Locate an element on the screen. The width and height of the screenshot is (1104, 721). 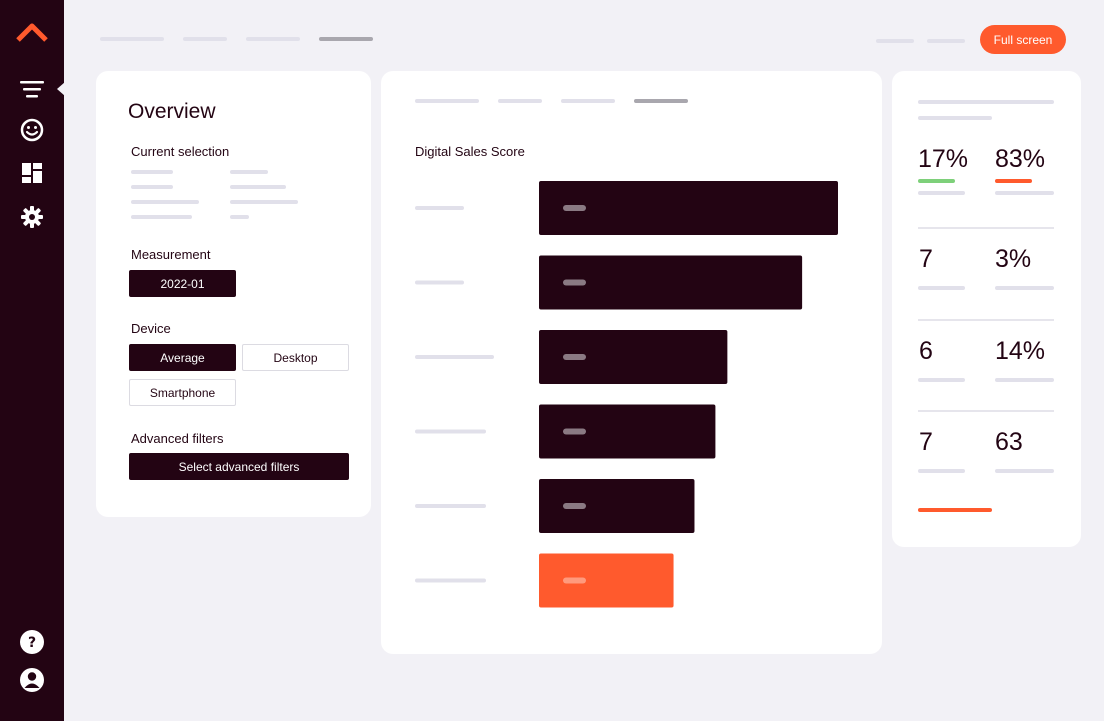
stats-card: 17% 83% 7 3% 6 14% 7 63 is located at coordinates (986, 309).